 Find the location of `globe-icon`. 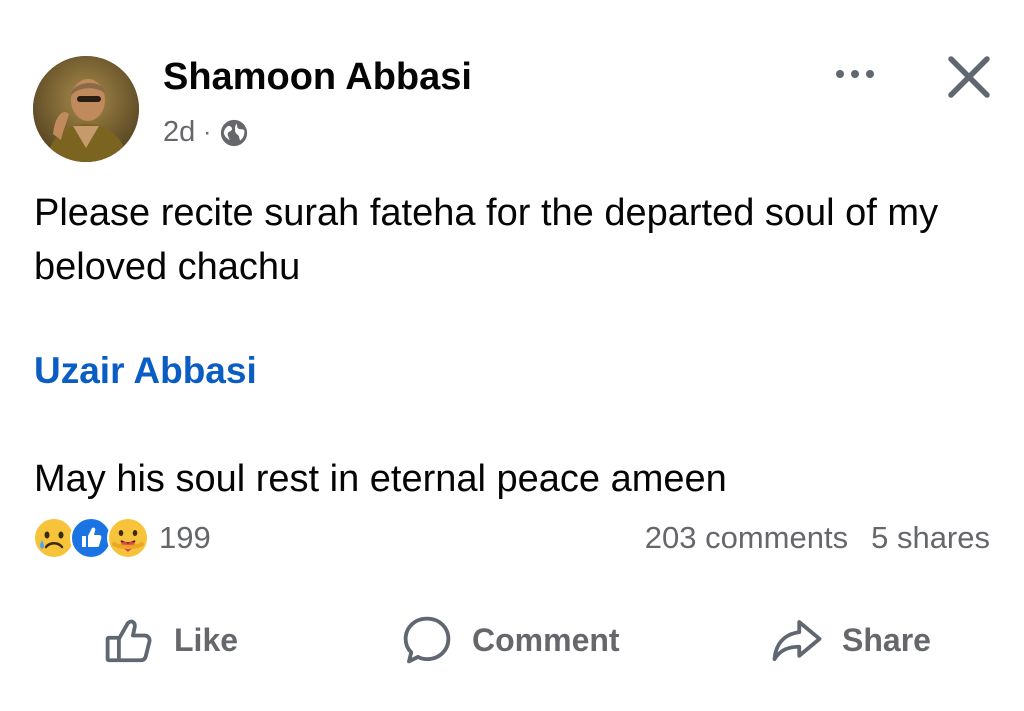

globe-icon is located at coordinates (234, 132).